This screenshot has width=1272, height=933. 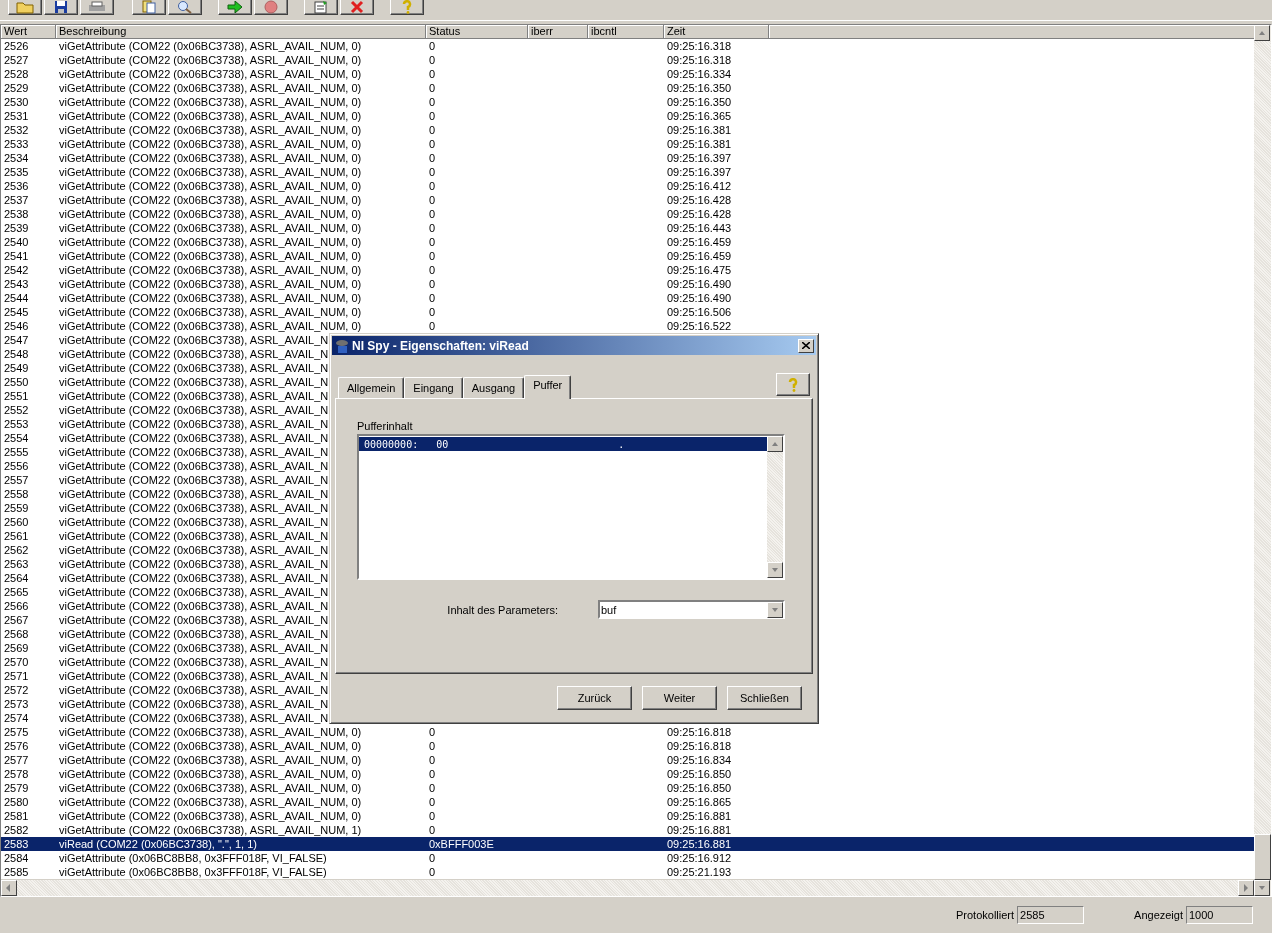 What do you see at coordinates (1246, 888) in the screenshot?
I see `scroll-right-button` at bounding box center [1246, 888].